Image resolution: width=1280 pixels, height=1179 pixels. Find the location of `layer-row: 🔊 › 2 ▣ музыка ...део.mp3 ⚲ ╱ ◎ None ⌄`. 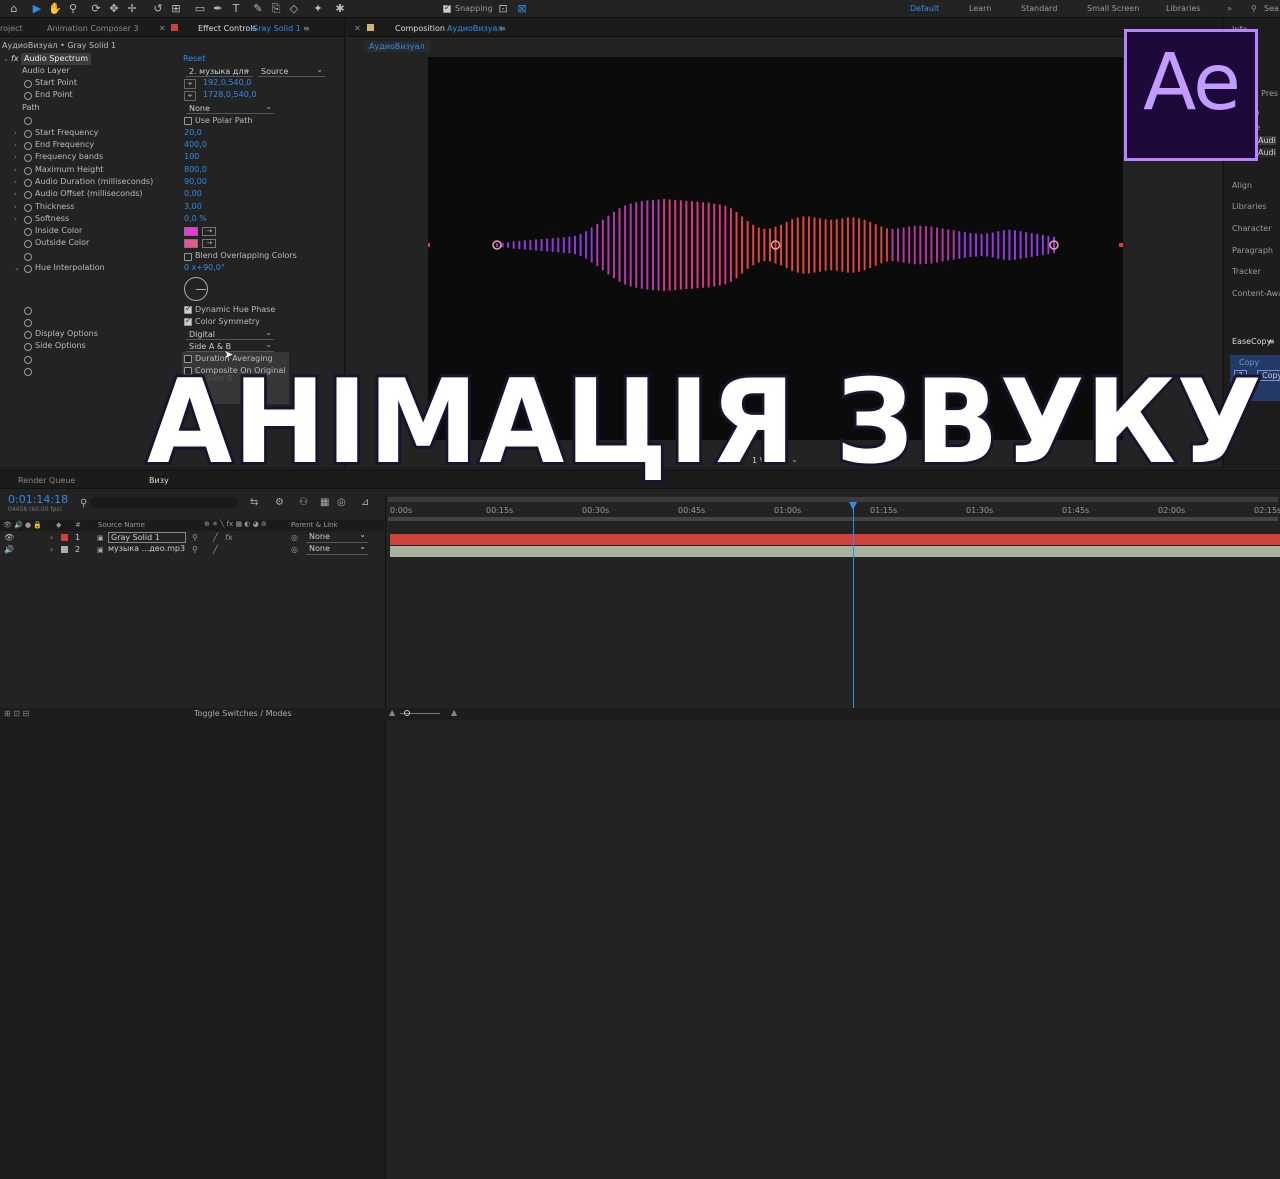

layer-row: 🔊 › 2 ▣ музыка ...део.mp3 ⚲ ╱ ◎ None ⌄ is located at coordinates (192, 549).